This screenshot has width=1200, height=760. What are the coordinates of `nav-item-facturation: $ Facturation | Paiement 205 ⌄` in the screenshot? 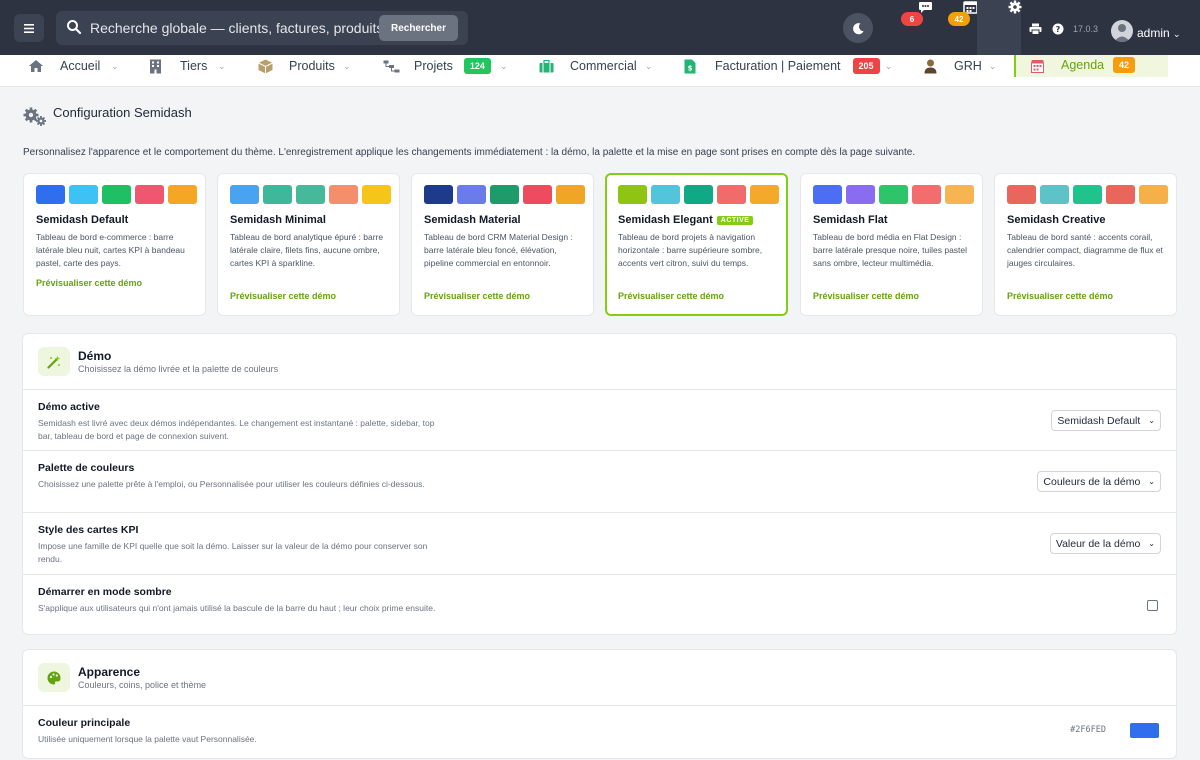 It's located at (789, 66).